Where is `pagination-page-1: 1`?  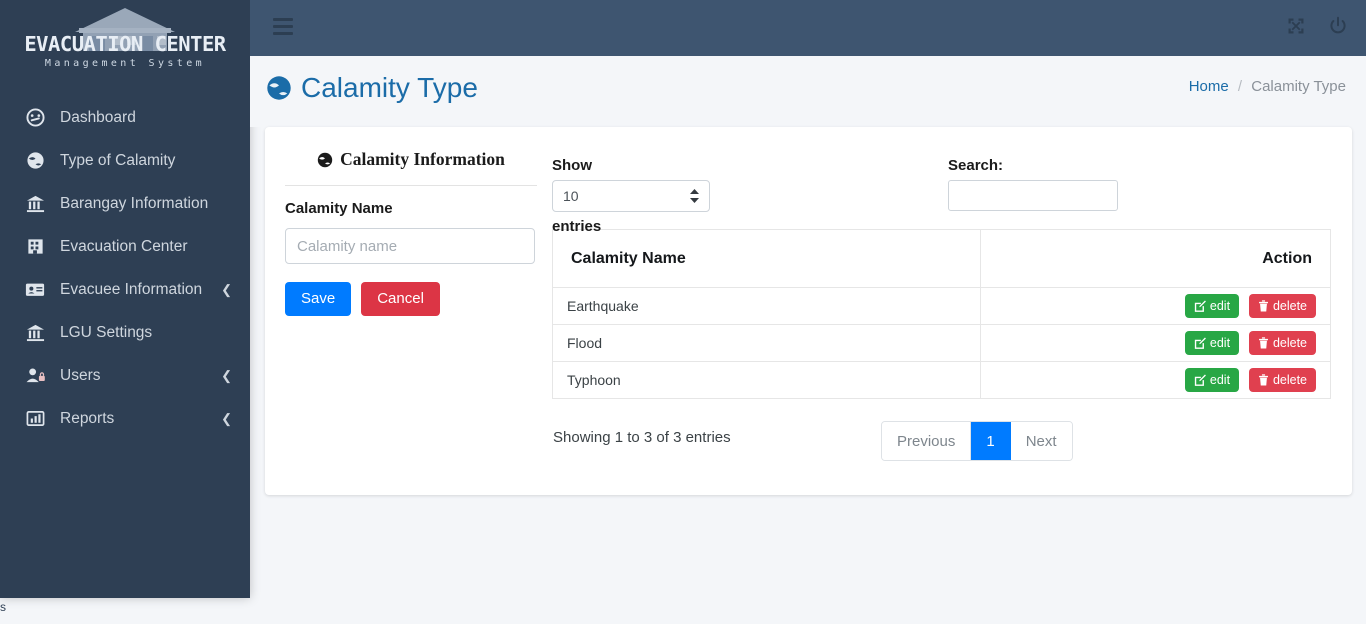
pagination-page-1: 1 is located at coordinates (991, 441).